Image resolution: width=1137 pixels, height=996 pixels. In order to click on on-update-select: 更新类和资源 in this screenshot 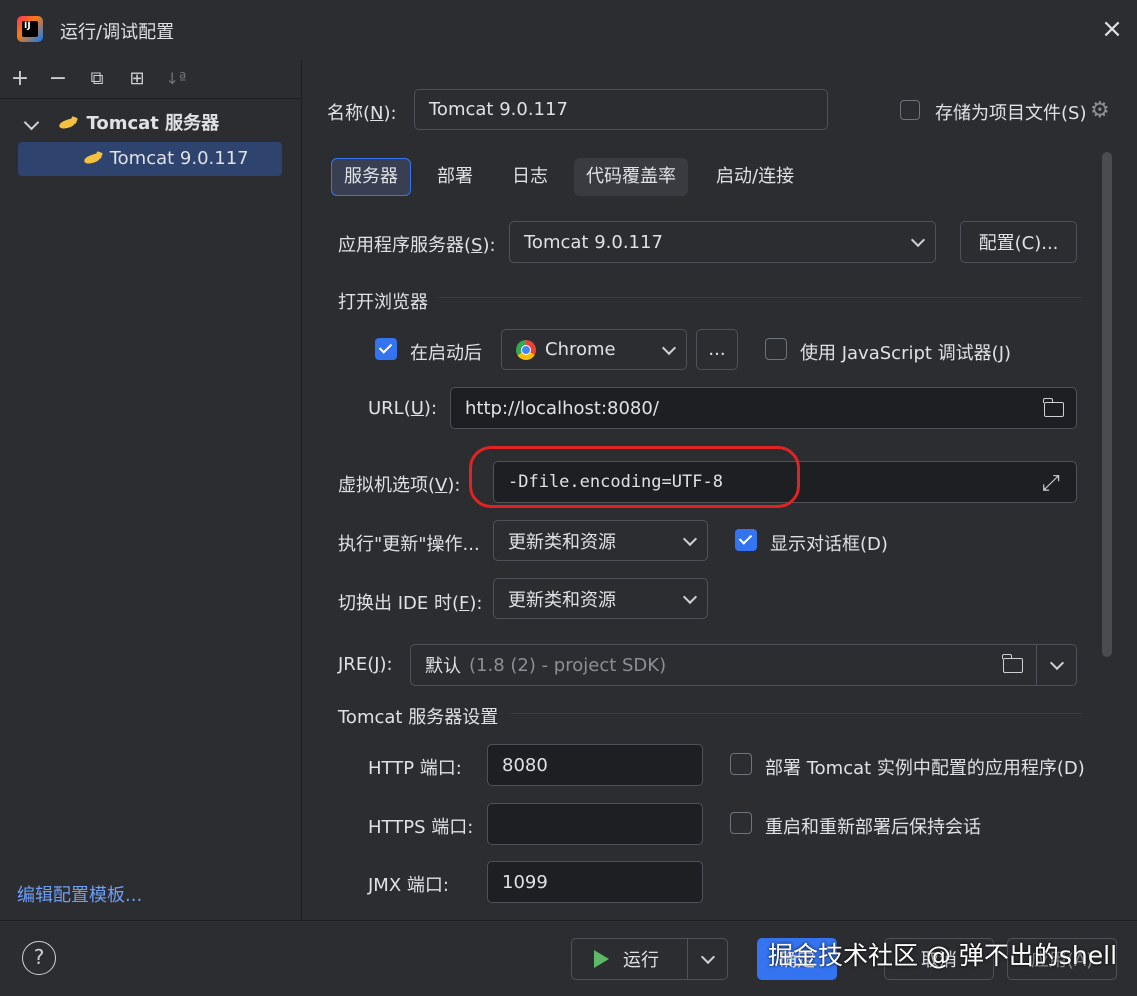, I will do `click(600, 540)`.